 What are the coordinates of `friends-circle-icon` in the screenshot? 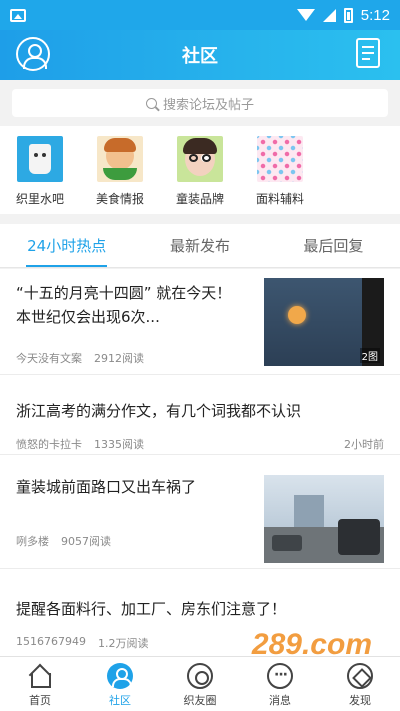 It's located at (200, 676).